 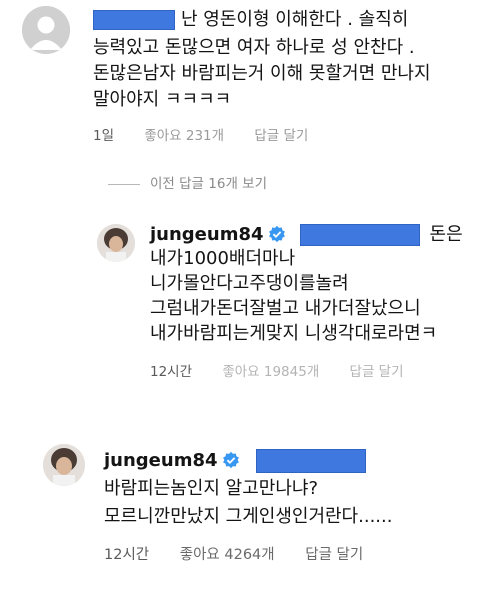 What do you see at coordinates (295, 19) in the screenshot?
I see `comment-1-line-1-text: 난 영돈이형 이해한다 . 솔직히` at bounding box center [295, 19].